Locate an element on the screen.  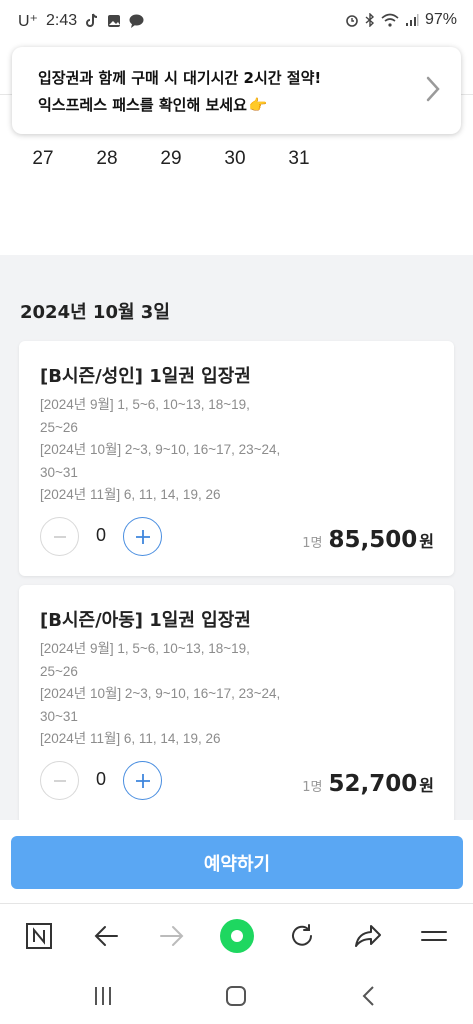
ticket-price: 1명 52,700 원 is located at coordinates (368, 784).